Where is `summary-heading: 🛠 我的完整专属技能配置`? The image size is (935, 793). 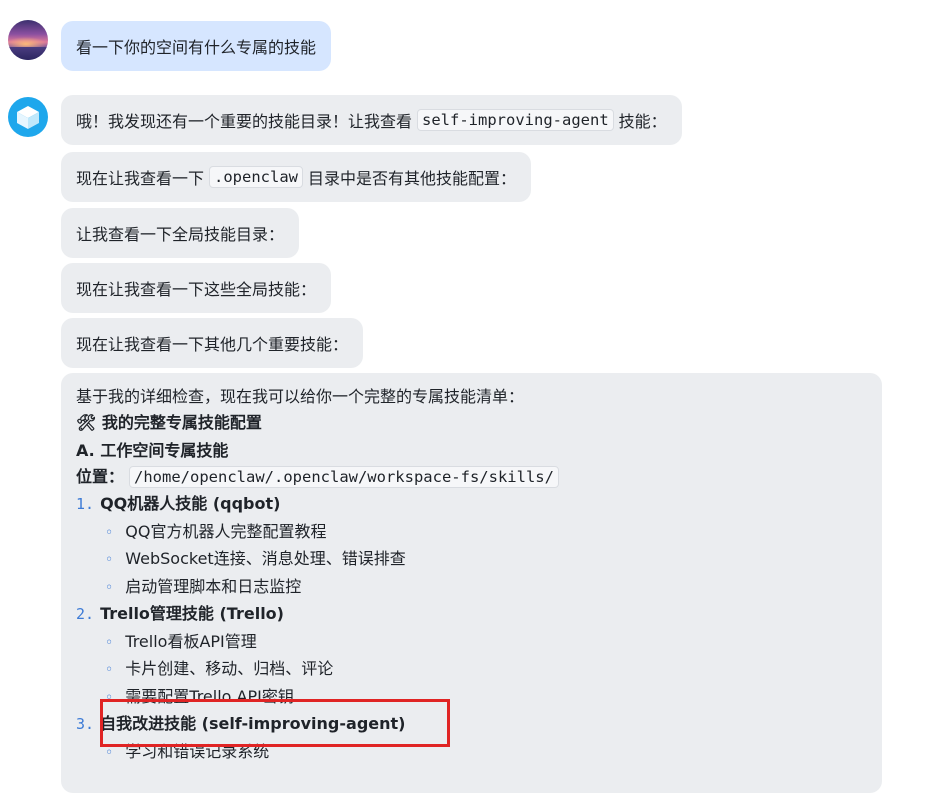
summary-heading: 🛠 我的完整专属技能配置 is located at coordinates (169, 423).